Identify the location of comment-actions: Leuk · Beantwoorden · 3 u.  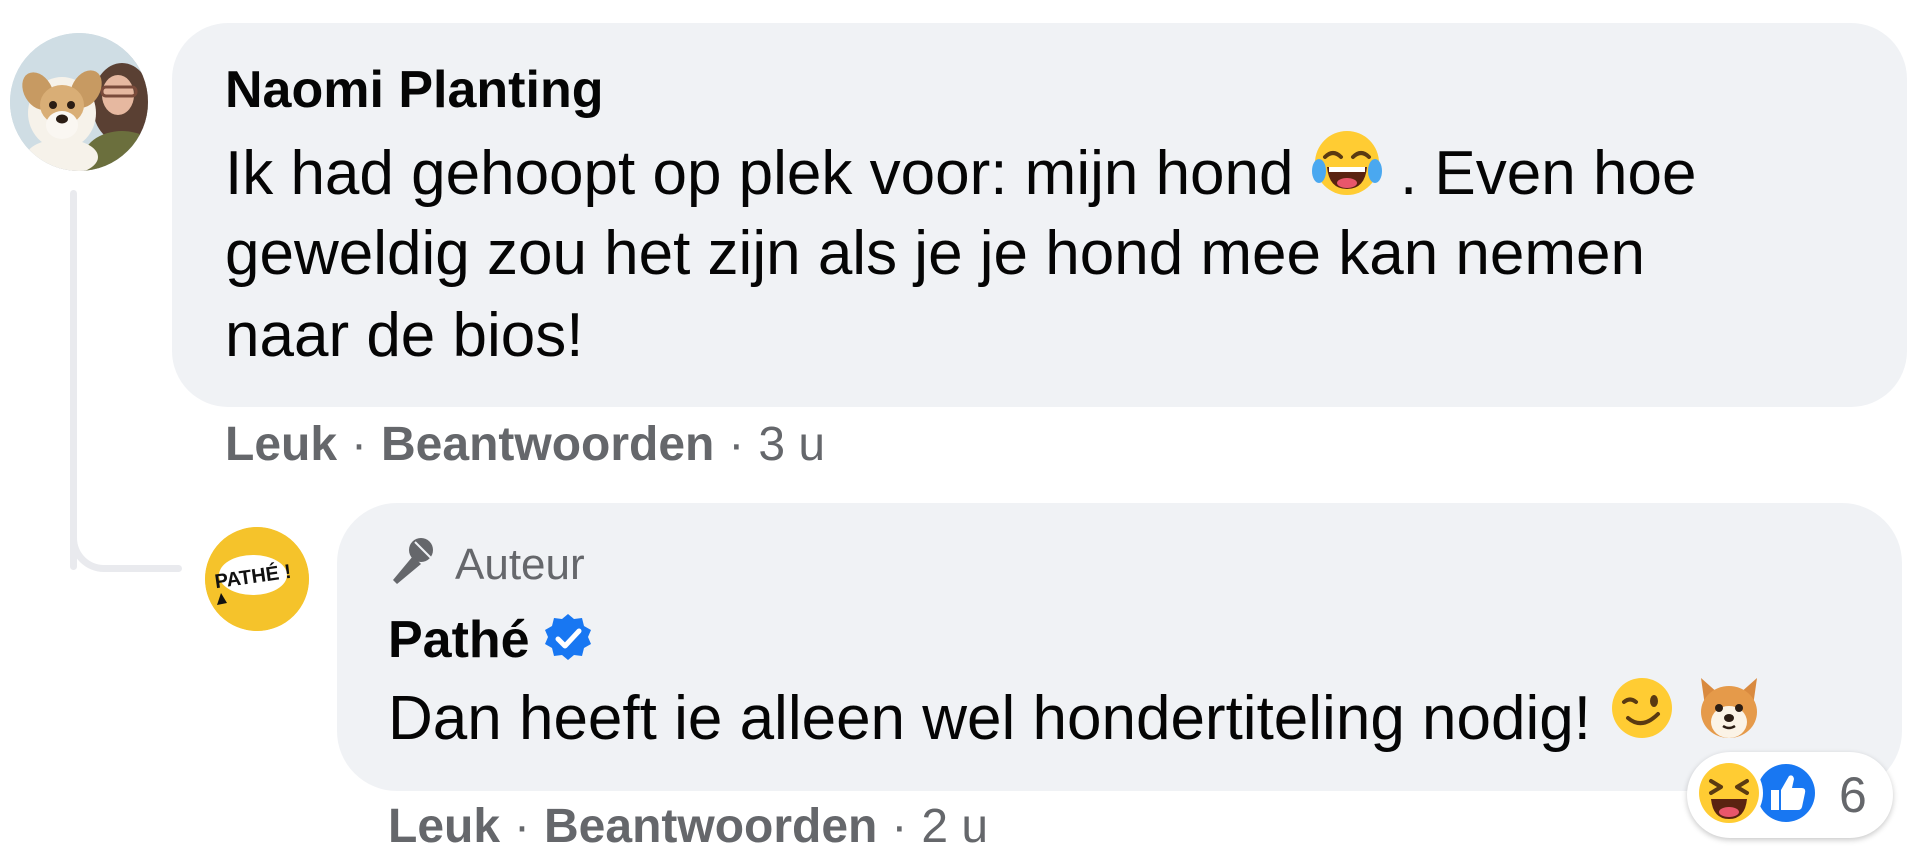
(525, 445).